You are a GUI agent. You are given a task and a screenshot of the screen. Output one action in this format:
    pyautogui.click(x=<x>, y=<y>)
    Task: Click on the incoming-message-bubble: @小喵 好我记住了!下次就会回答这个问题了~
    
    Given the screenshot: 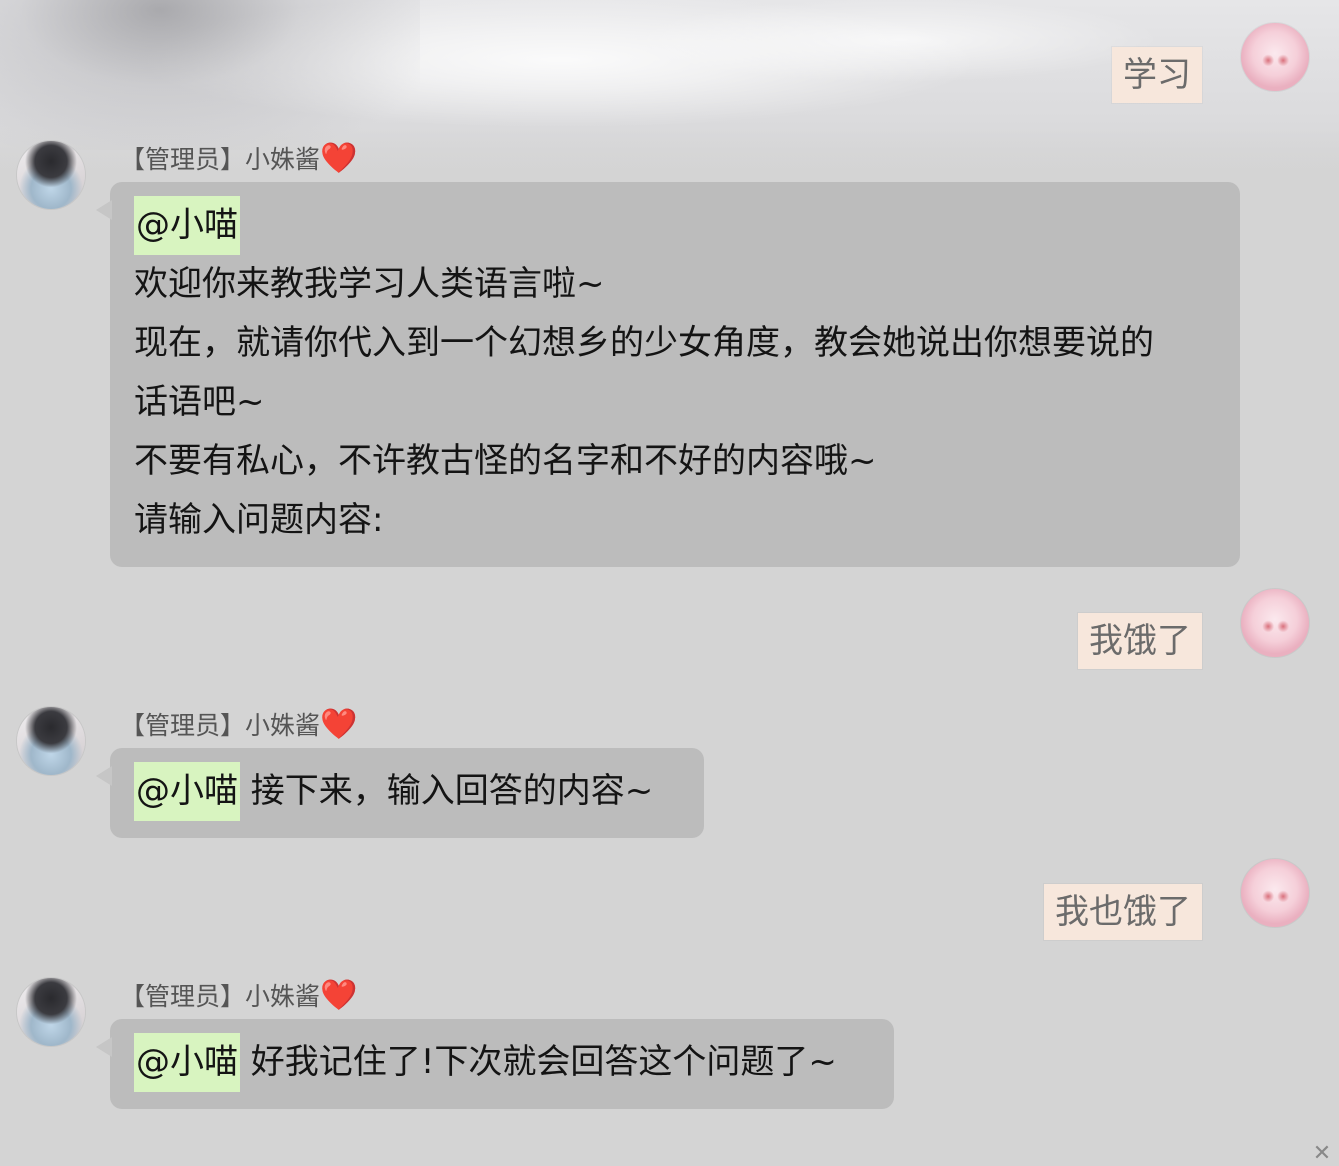 What is the action you would take?
    pyautogui.click(x=495, y=1064)
    